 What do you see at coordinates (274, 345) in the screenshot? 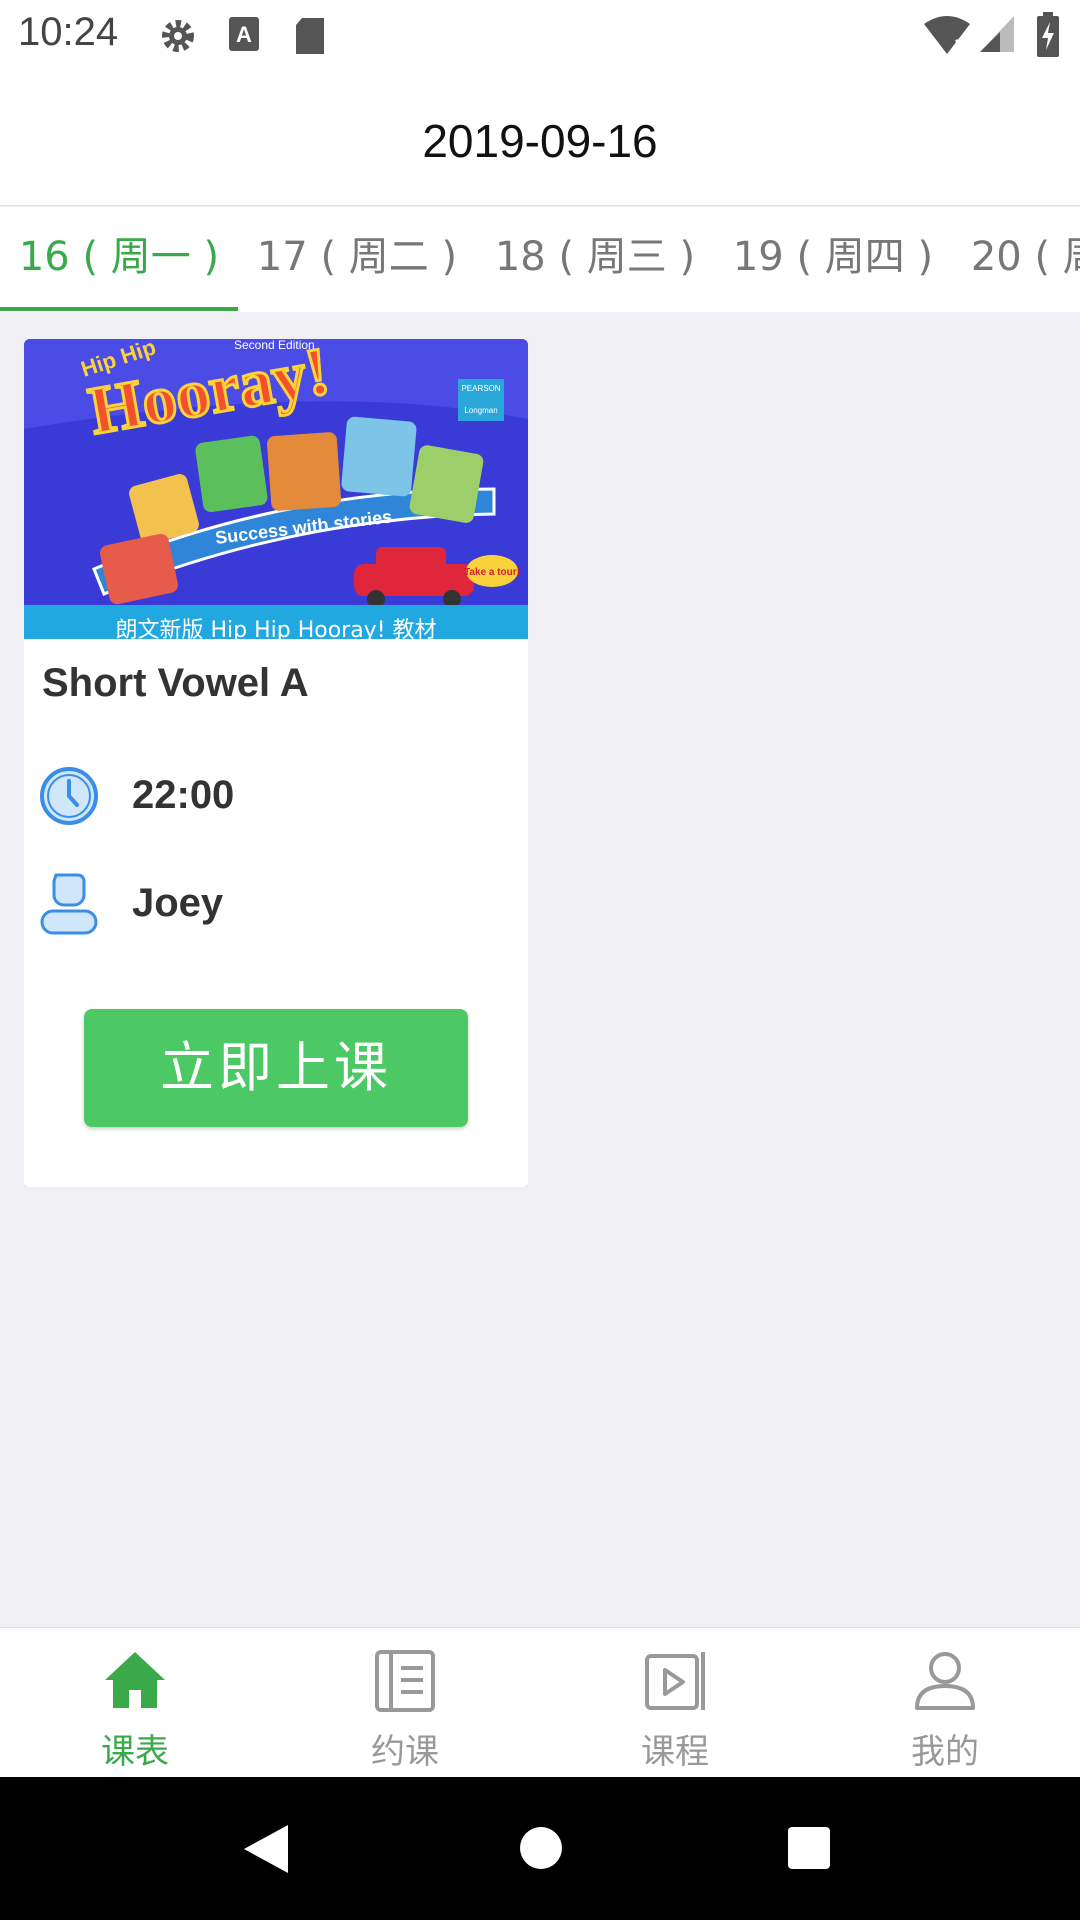
I see `cover-edition: Second Edition` at bounding box center [274, 345].